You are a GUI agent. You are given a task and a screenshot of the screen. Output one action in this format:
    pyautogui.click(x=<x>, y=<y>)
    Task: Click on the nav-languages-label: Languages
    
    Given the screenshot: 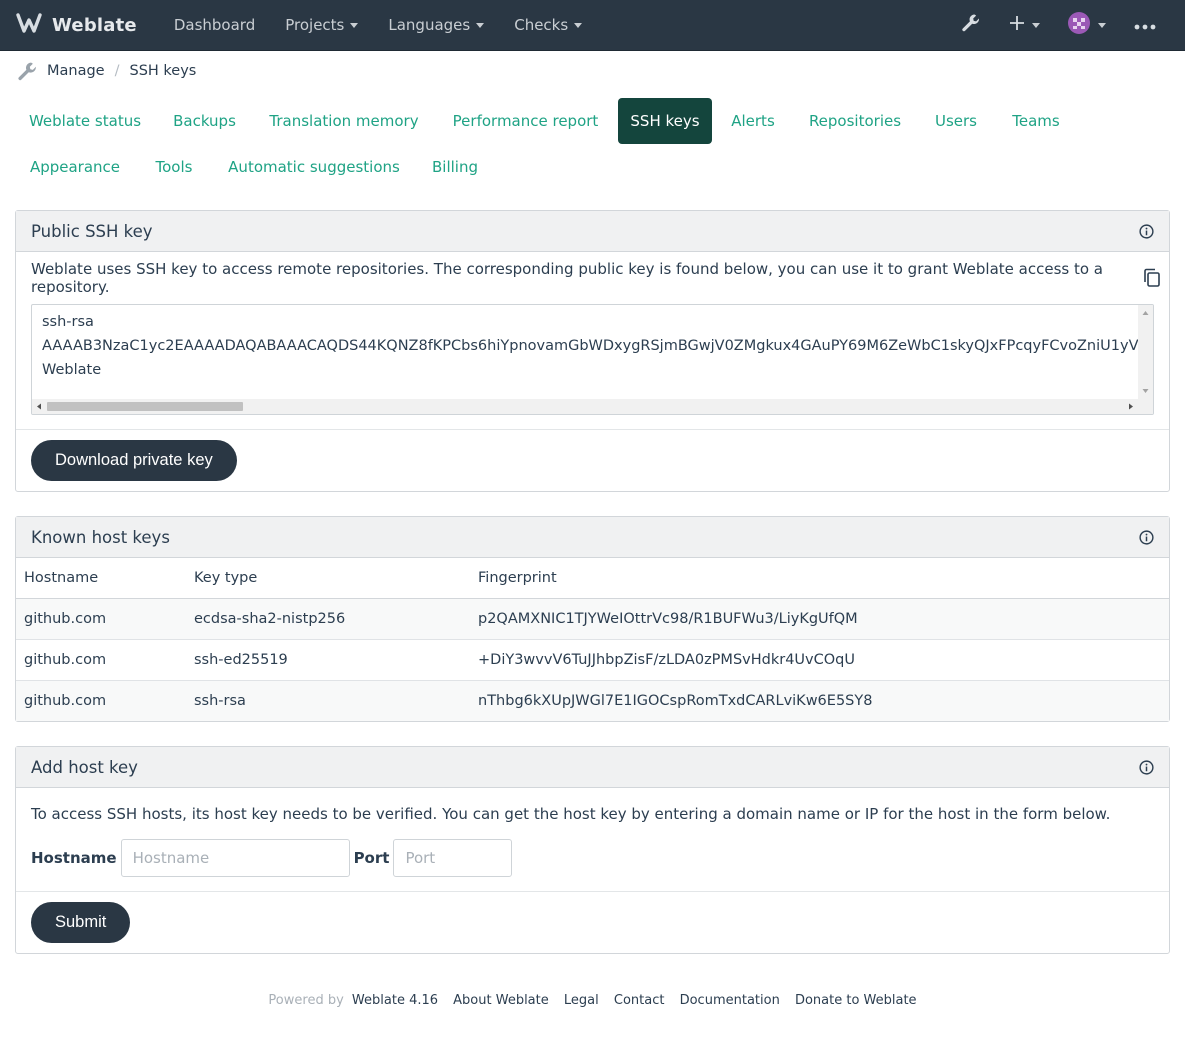 What is the action you would take?
    pyautogui.click(x=429, y=25)
    